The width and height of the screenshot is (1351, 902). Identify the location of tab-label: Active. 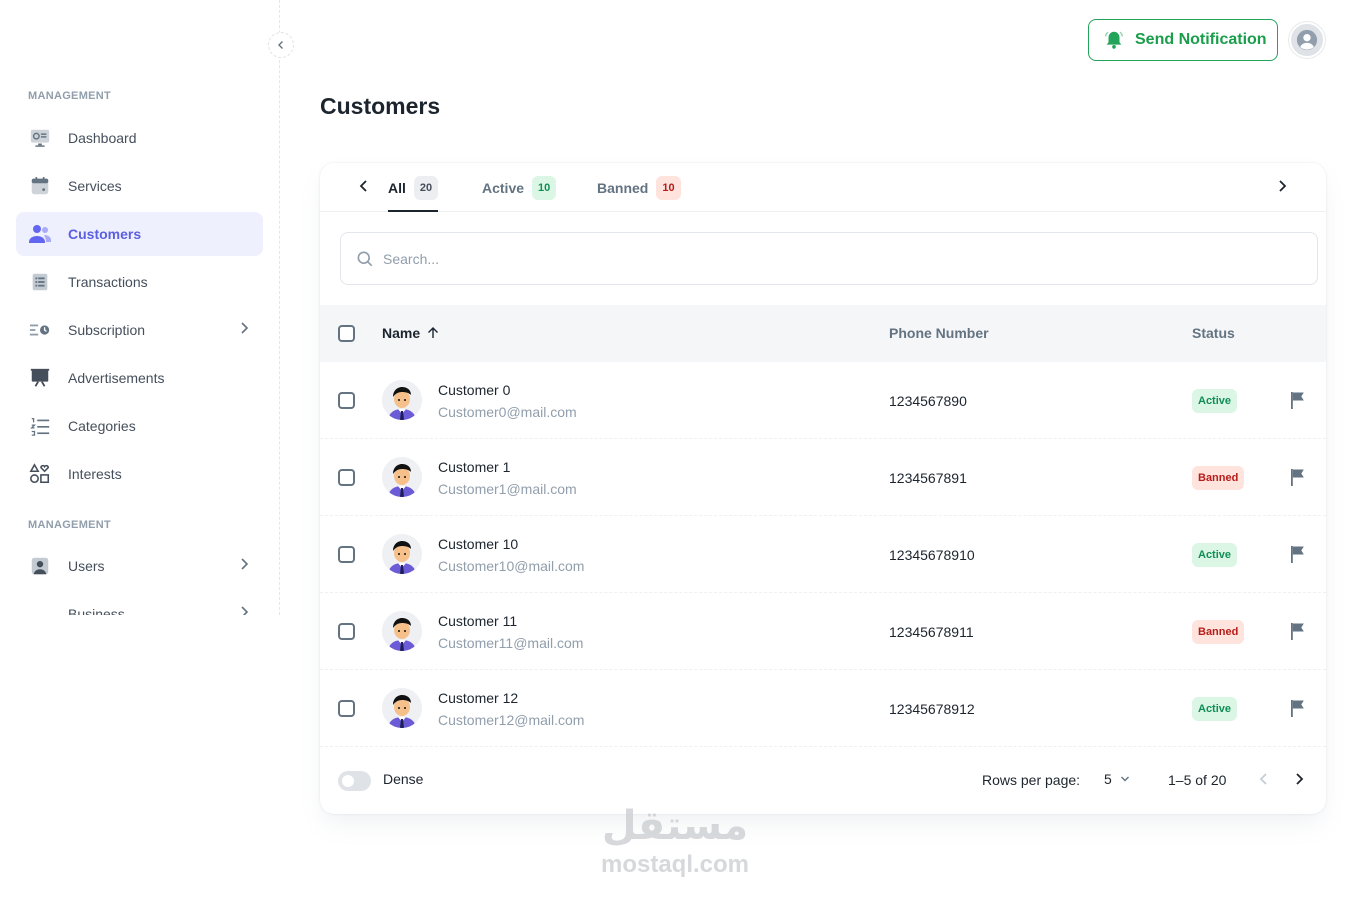
(503, 187).